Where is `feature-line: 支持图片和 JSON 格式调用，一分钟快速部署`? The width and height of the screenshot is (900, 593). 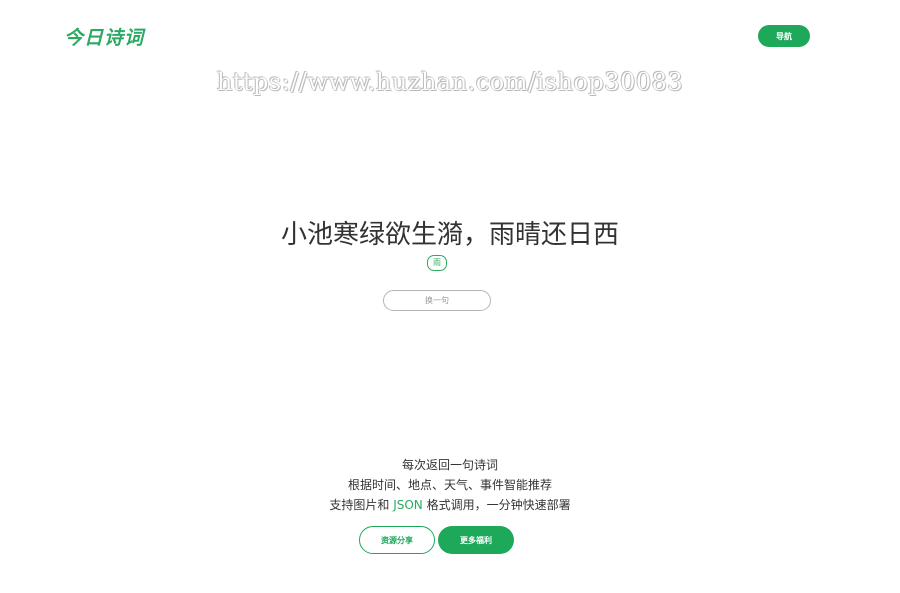
feature-line: 支持图片和 JSON 格式调用，一分钟快速部署 is located at coordinates (450, 505).